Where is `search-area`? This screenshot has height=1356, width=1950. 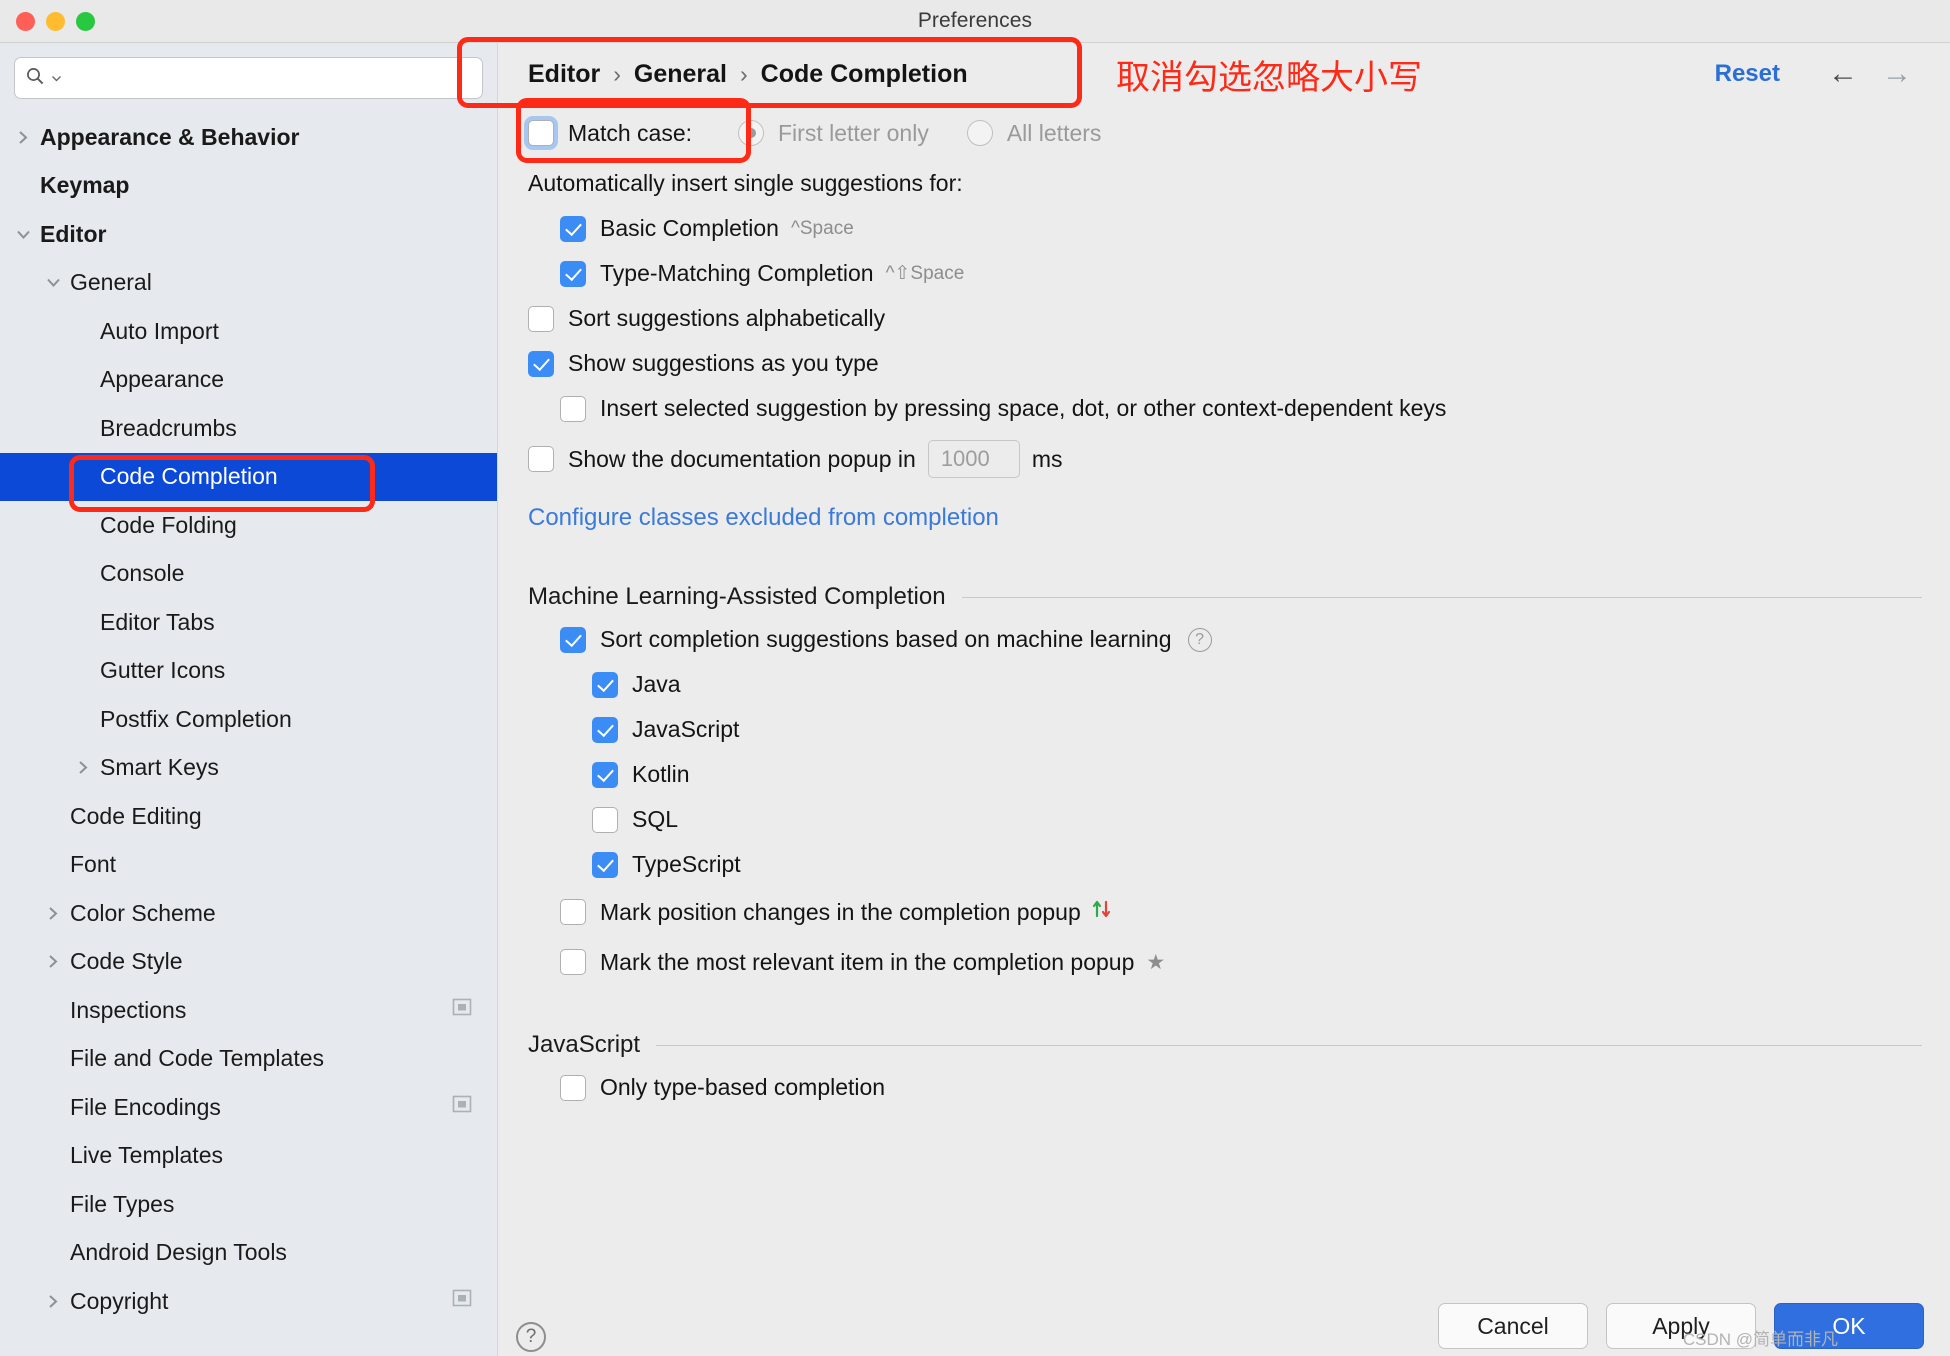 search-area is located at coordinates (248, 76).